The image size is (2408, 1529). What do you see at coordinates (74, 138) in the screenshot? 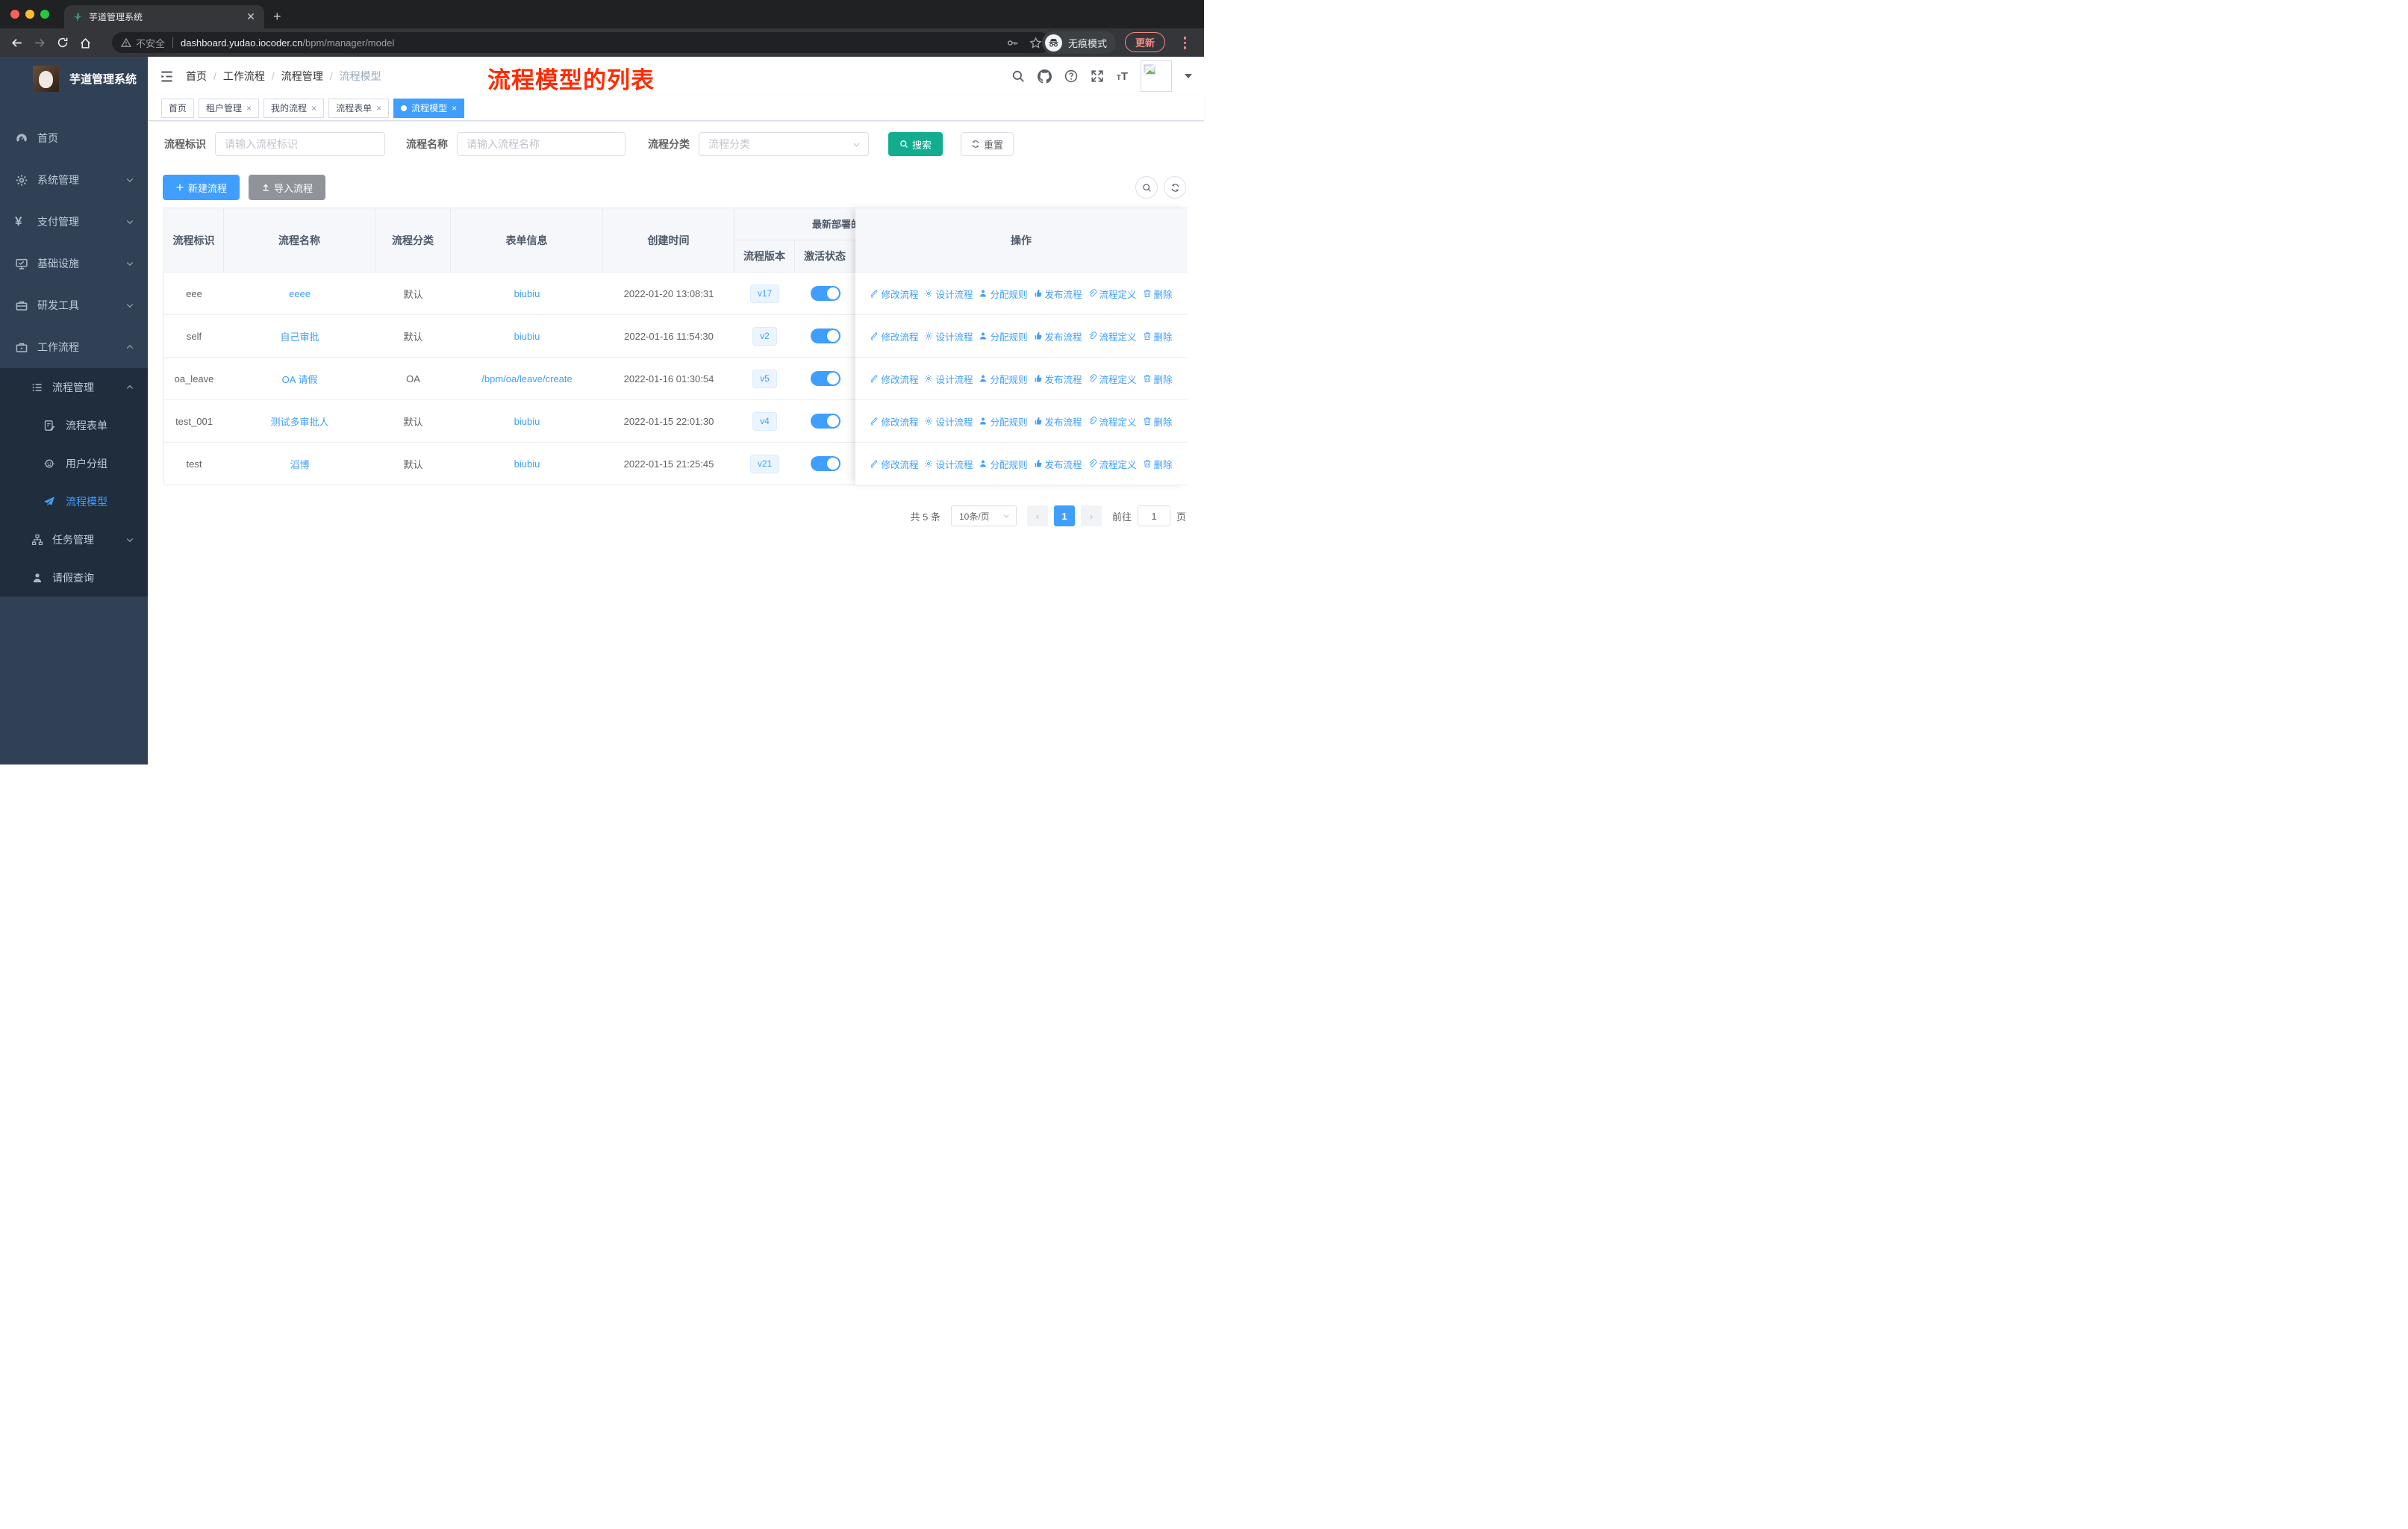
I see `sidebar-item-home: 首页` at bounding box center [74, 138].